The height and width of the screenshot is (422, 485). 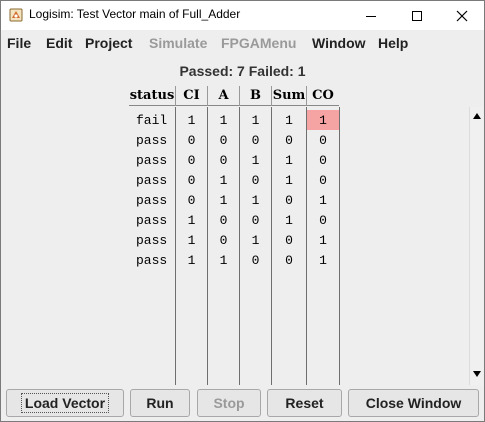 I want to click on table-row: pass 1 1 0 0 1, so click(x=234, y=260).